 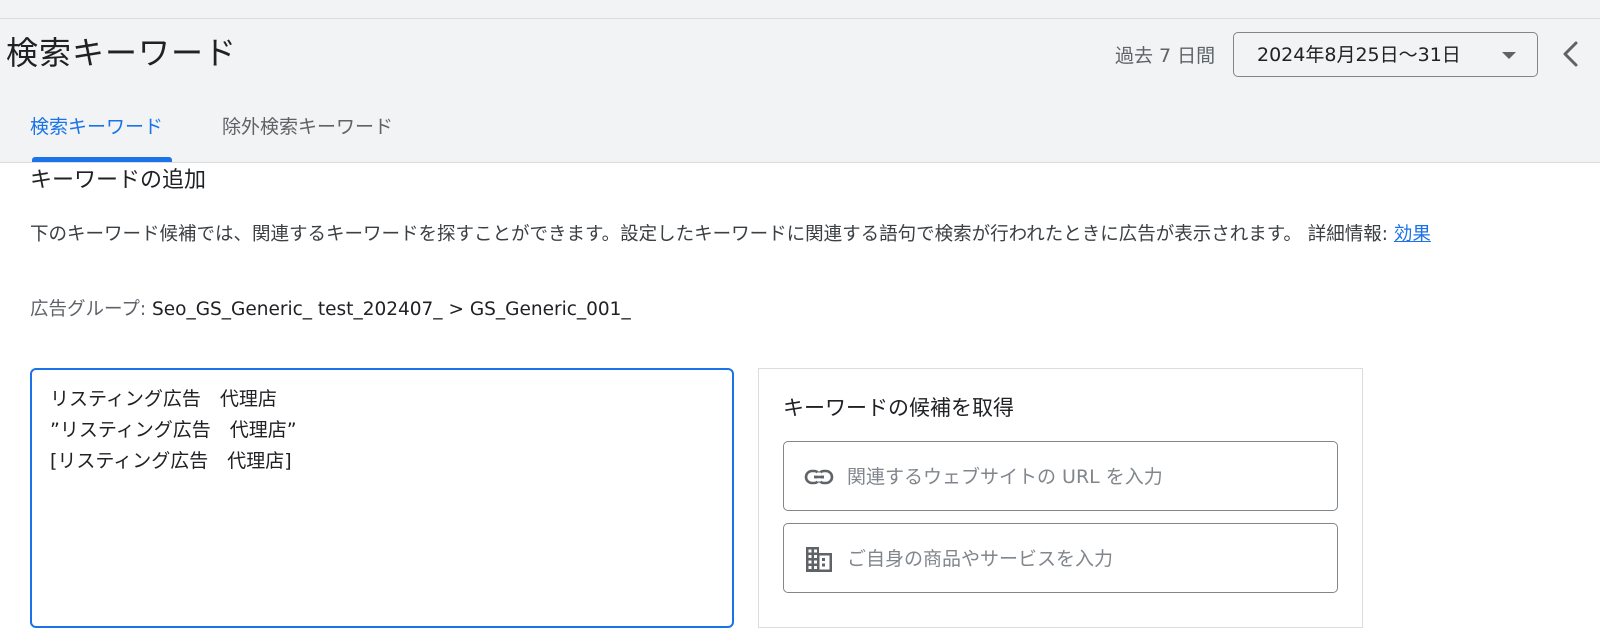 What do you see at coordinates (800, 162) in the screenshot?
I see `tab-divider` at bounding box center [800, 162].